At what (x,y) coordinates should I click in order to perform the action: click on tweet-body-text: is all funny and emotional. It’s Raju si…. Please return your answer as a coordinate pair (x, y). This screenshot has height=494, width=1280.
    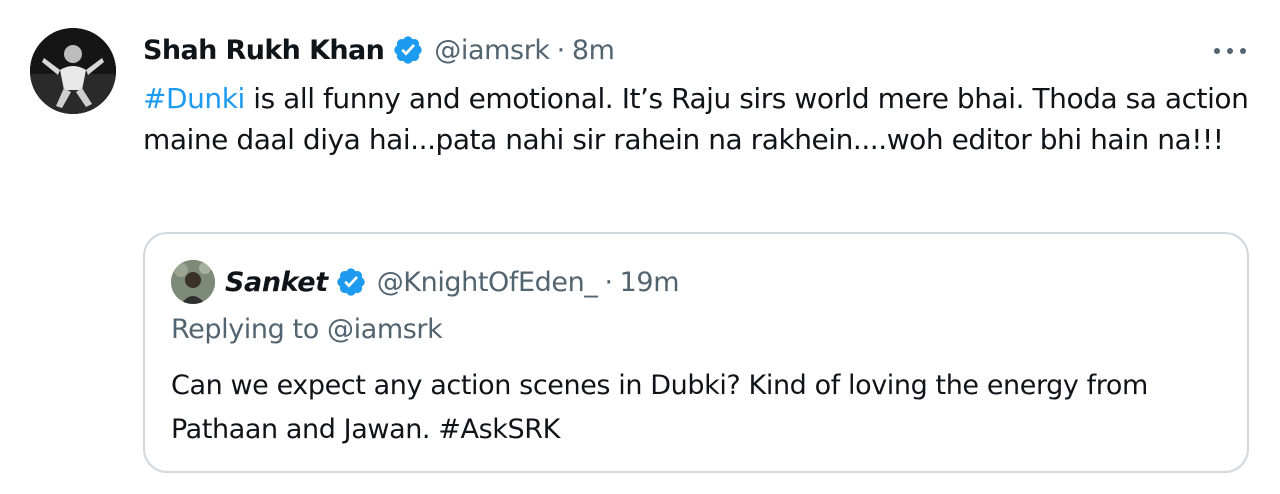
    Looking at the image, I should click on (696, 119).